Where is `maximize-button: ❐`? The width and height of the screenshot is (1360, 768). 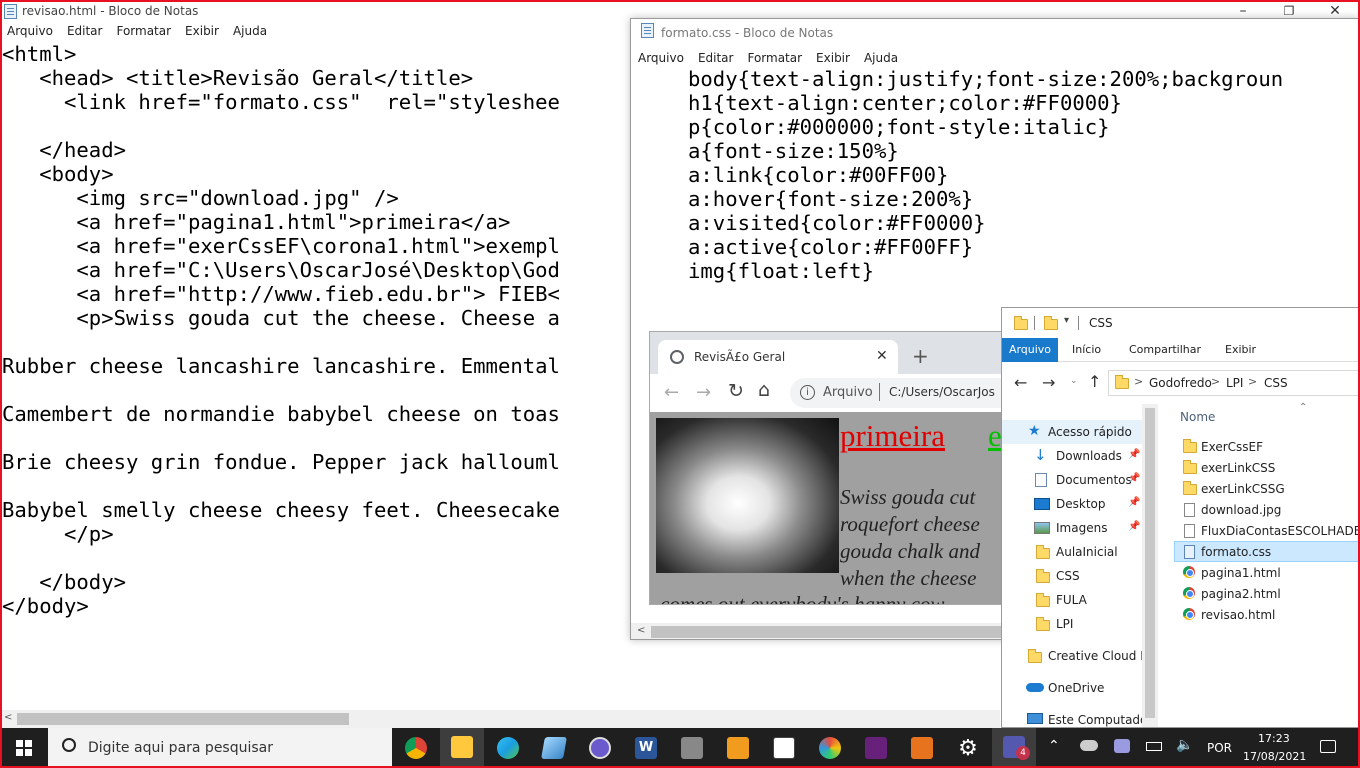
maximize-button: ❐ is located at coordinates (1289, 12).